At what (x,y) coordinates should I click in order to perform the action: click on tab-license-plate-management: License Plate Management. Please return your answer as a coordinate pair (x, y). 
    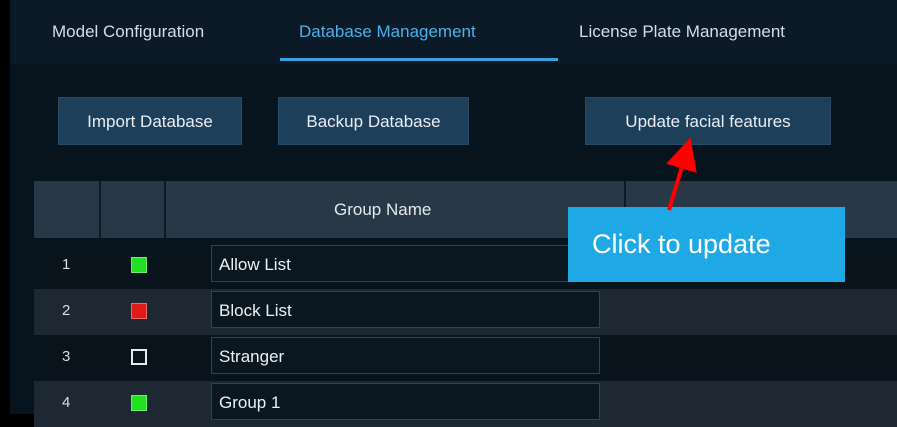
    Looking at the image, I should click on (682, 32).